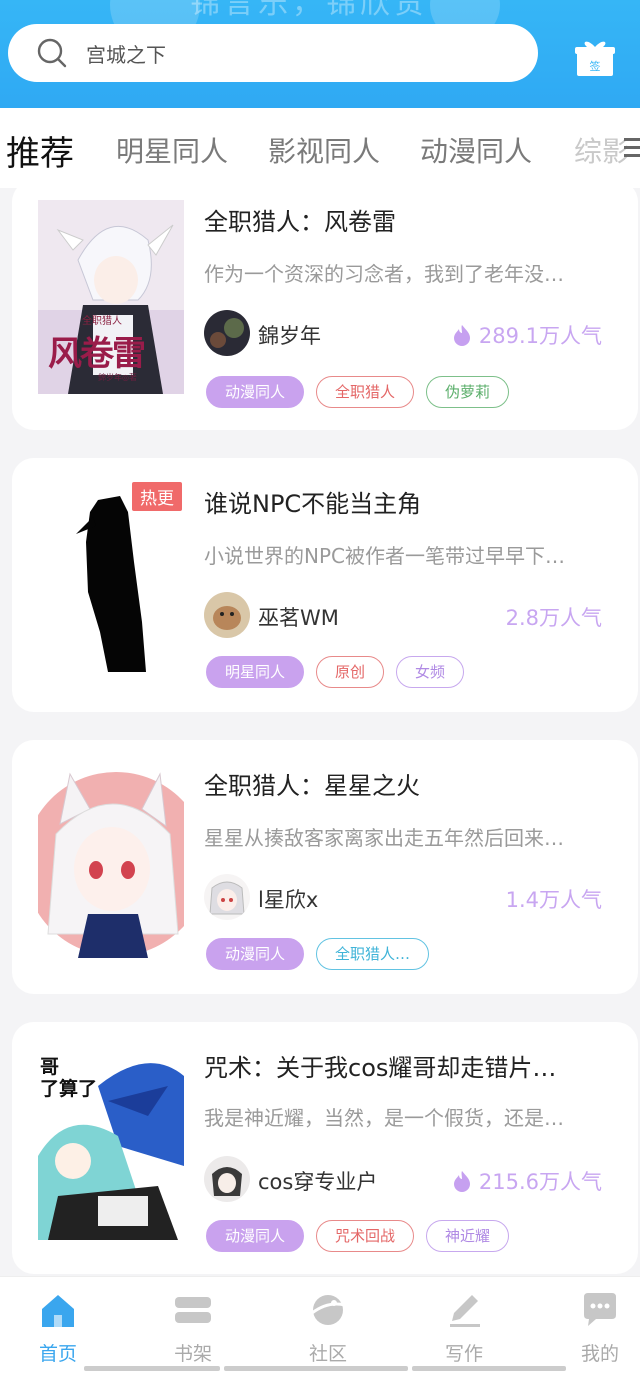 The height and width of the screenshot is (1373, 640). What do you see at coordinates (255, 672) in the screenshot?
I see `tag: 明星同人` at bounding box center [255, 672].